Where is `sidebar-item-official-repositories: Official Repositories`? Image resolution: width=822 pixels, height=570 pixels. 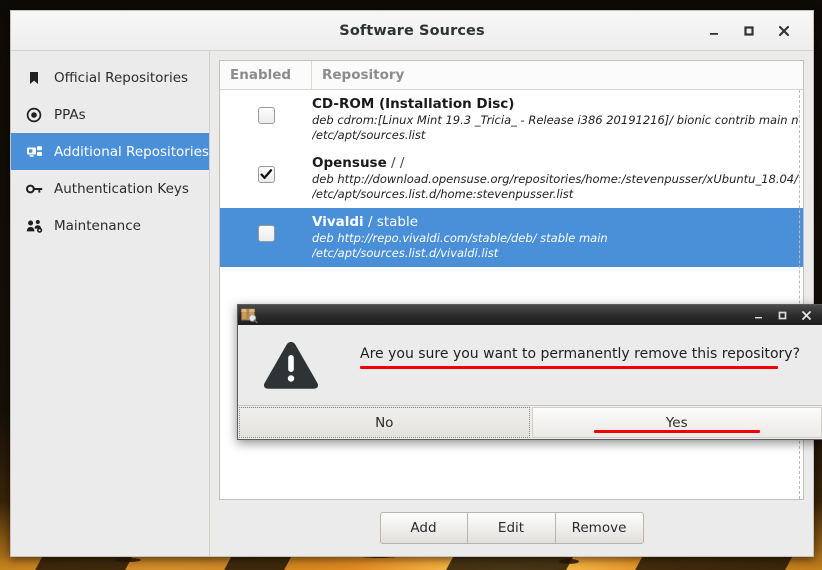
sidebar-item-official-repositories: Official Repositories is located at coordinates (110, 77).